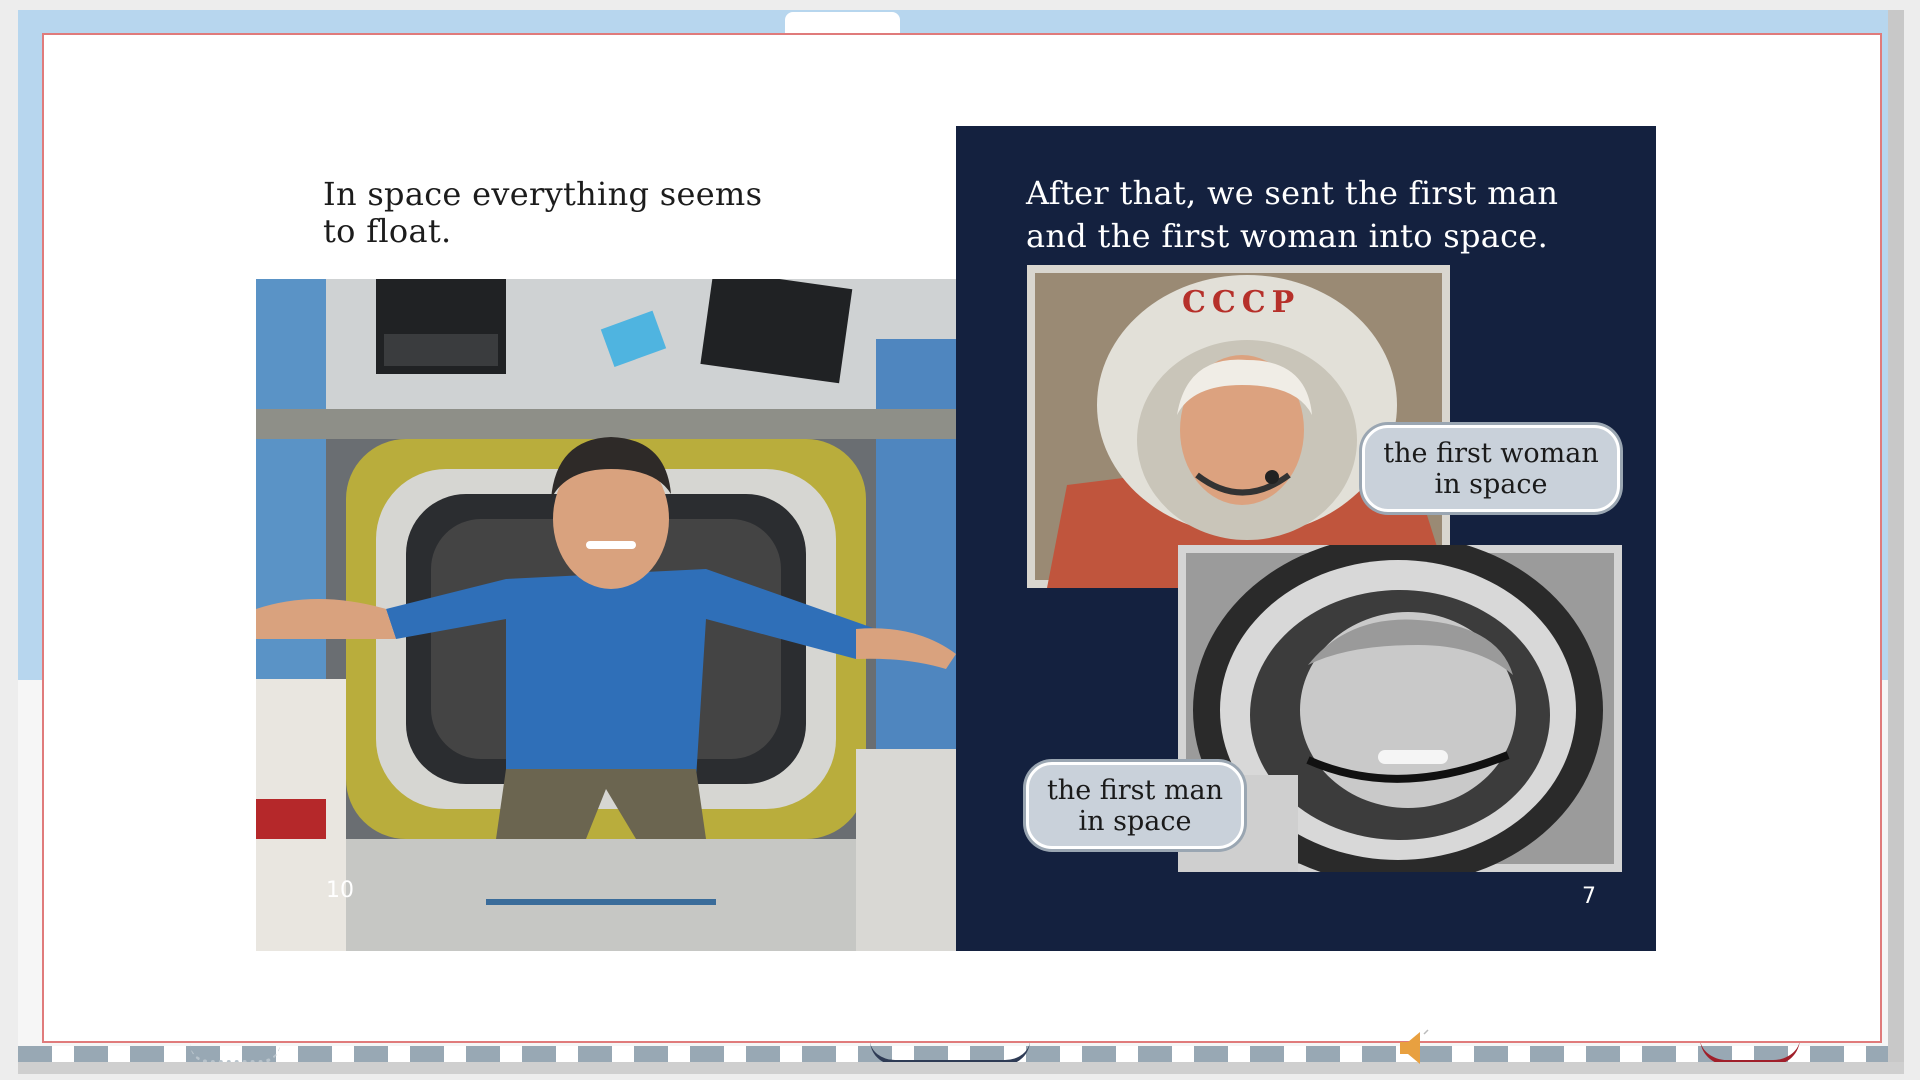 This screenshot has height=1080, width=1920. I want to click on slide-shadow-bottom, so click(961, 1068).